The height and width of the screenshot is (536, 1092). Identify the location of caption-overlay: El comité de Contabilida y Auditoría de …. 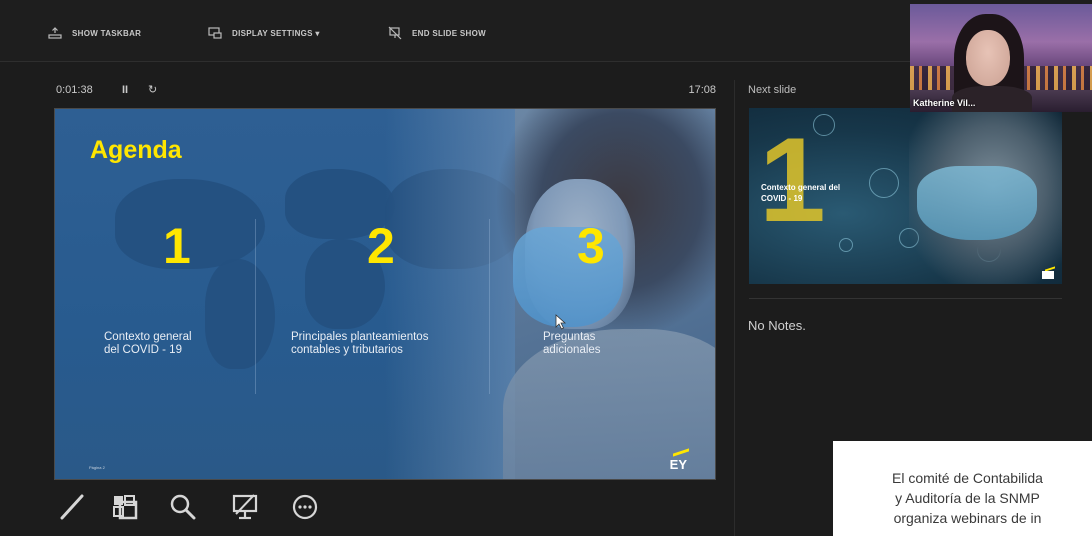
(962, 488).